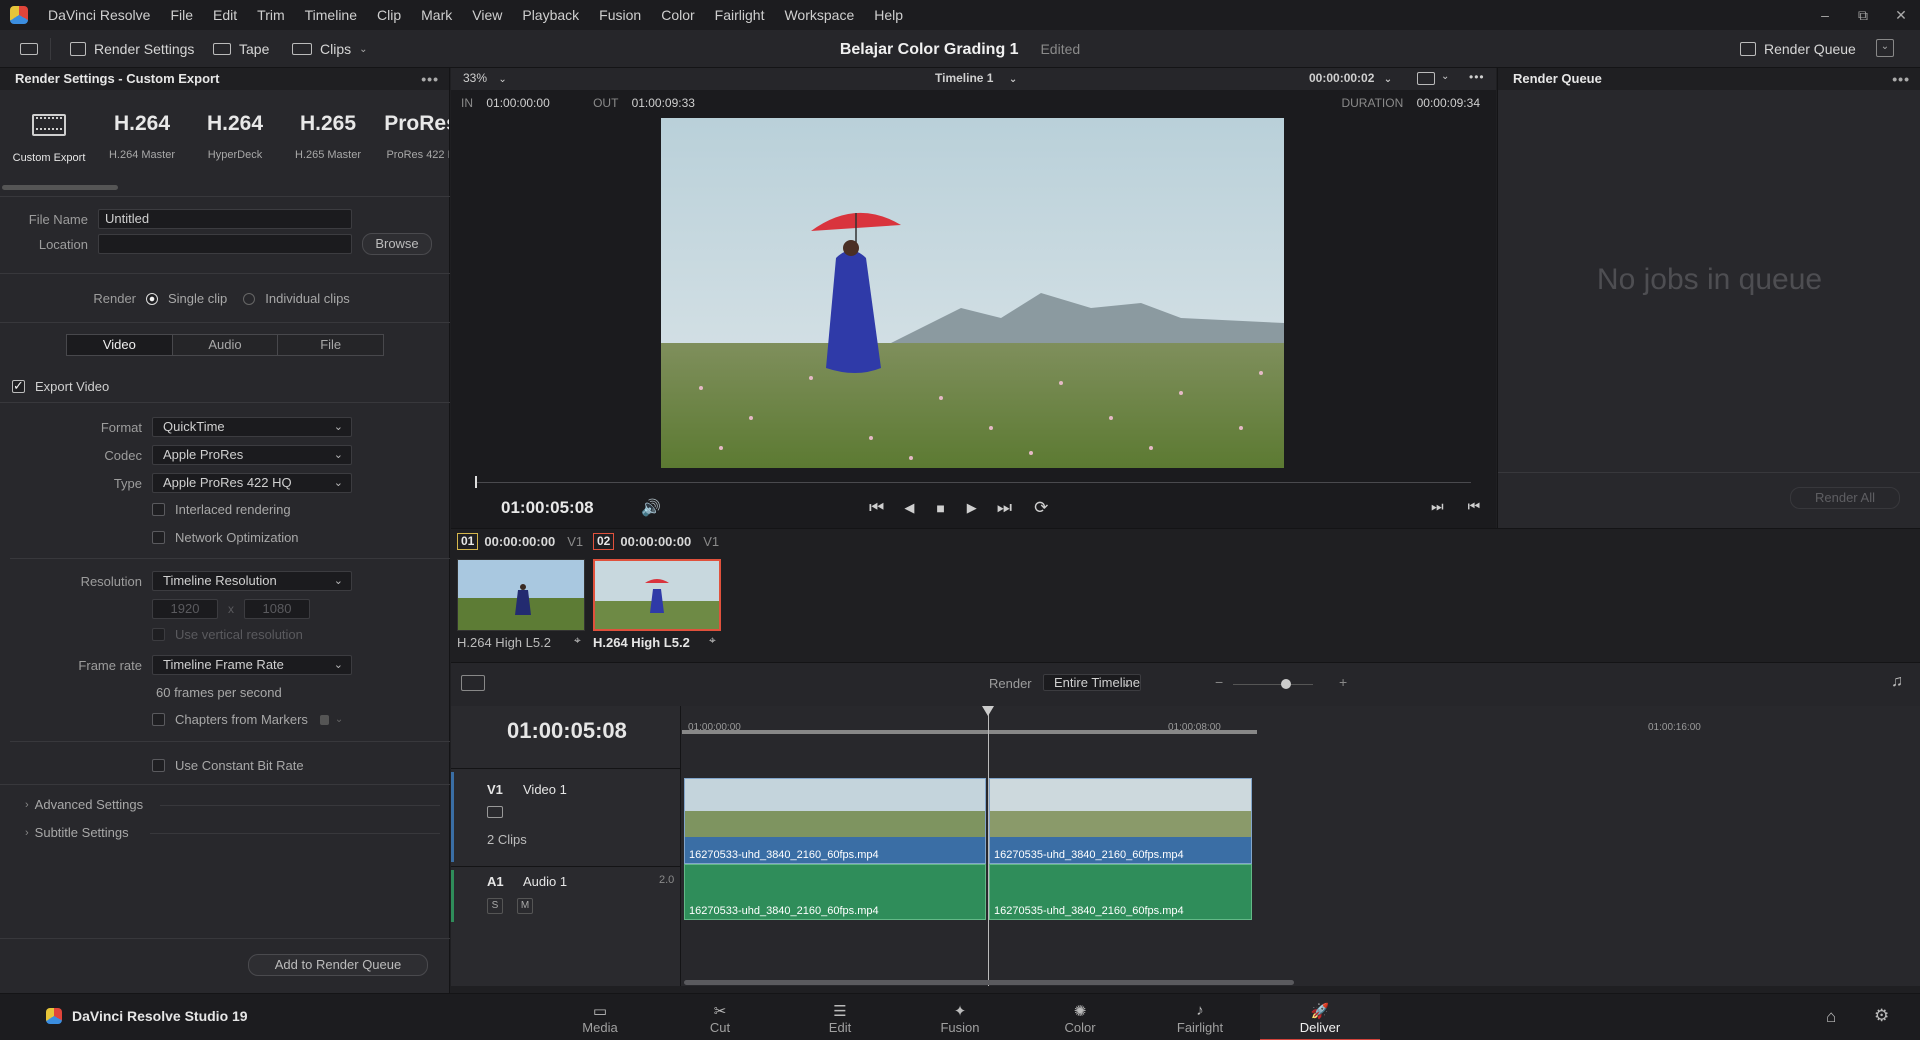  What do you see at coordinates (1092, 682) in the screenshot?
I see `render-range-dropdown: Entire Timeline ⌄` at bounding box center [1092, 682].